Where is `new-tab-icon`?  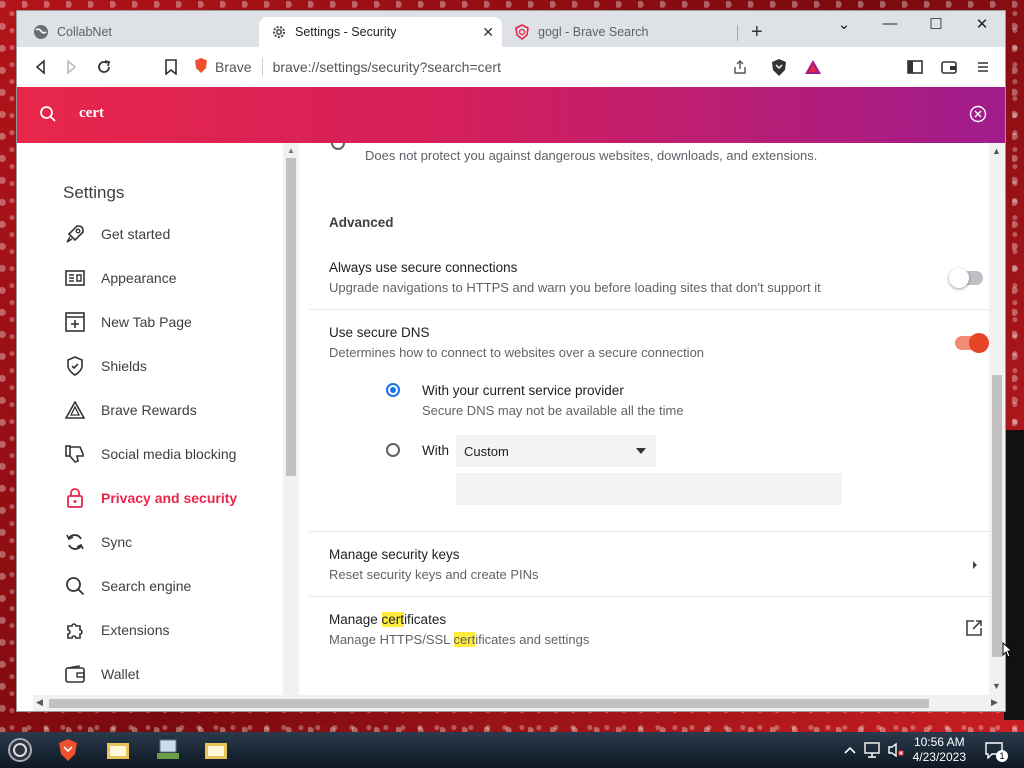 new-tab-icon is located at coordinates (75, 322).